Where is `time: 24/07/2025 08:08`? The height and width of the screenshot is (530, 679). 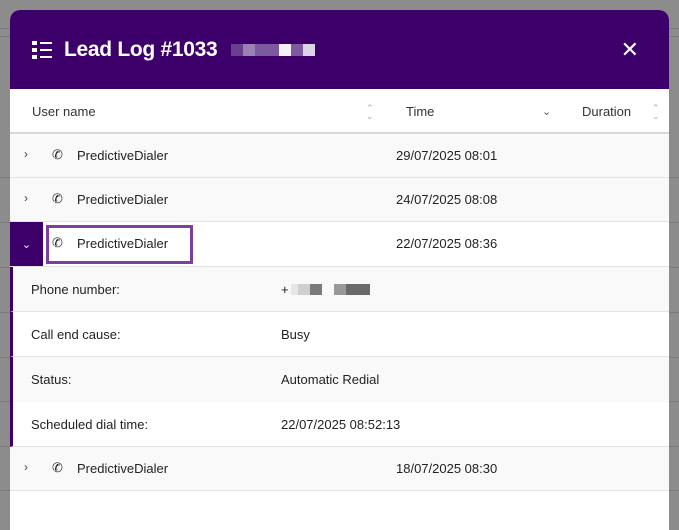
time: 24/07/2025 08:08 is located at coordinates (447, 199).